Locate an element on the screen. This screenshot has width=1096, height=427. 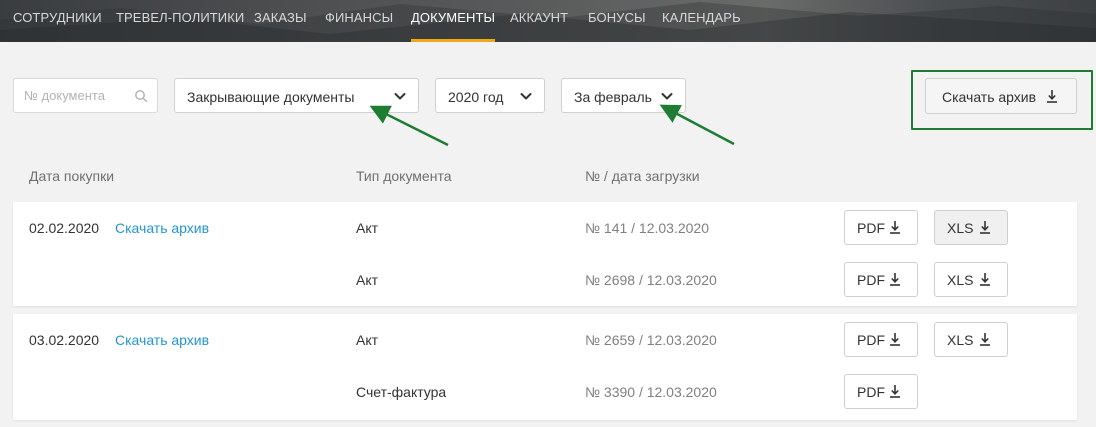
nav-item-calendar: КАЛЕНДАРЬ is located at coordinates (701, 21).